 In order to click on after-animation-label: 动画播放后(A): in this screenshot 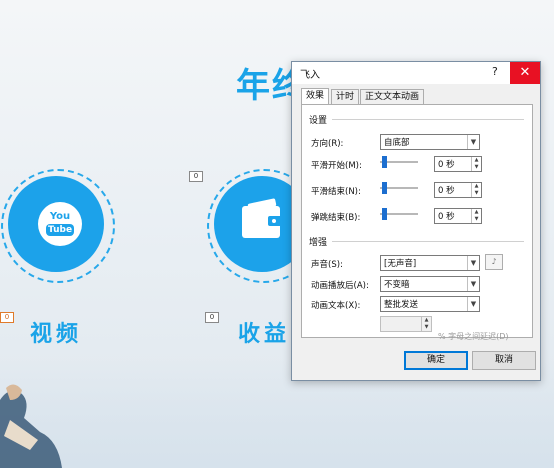, I will do `click(340, 286)`.